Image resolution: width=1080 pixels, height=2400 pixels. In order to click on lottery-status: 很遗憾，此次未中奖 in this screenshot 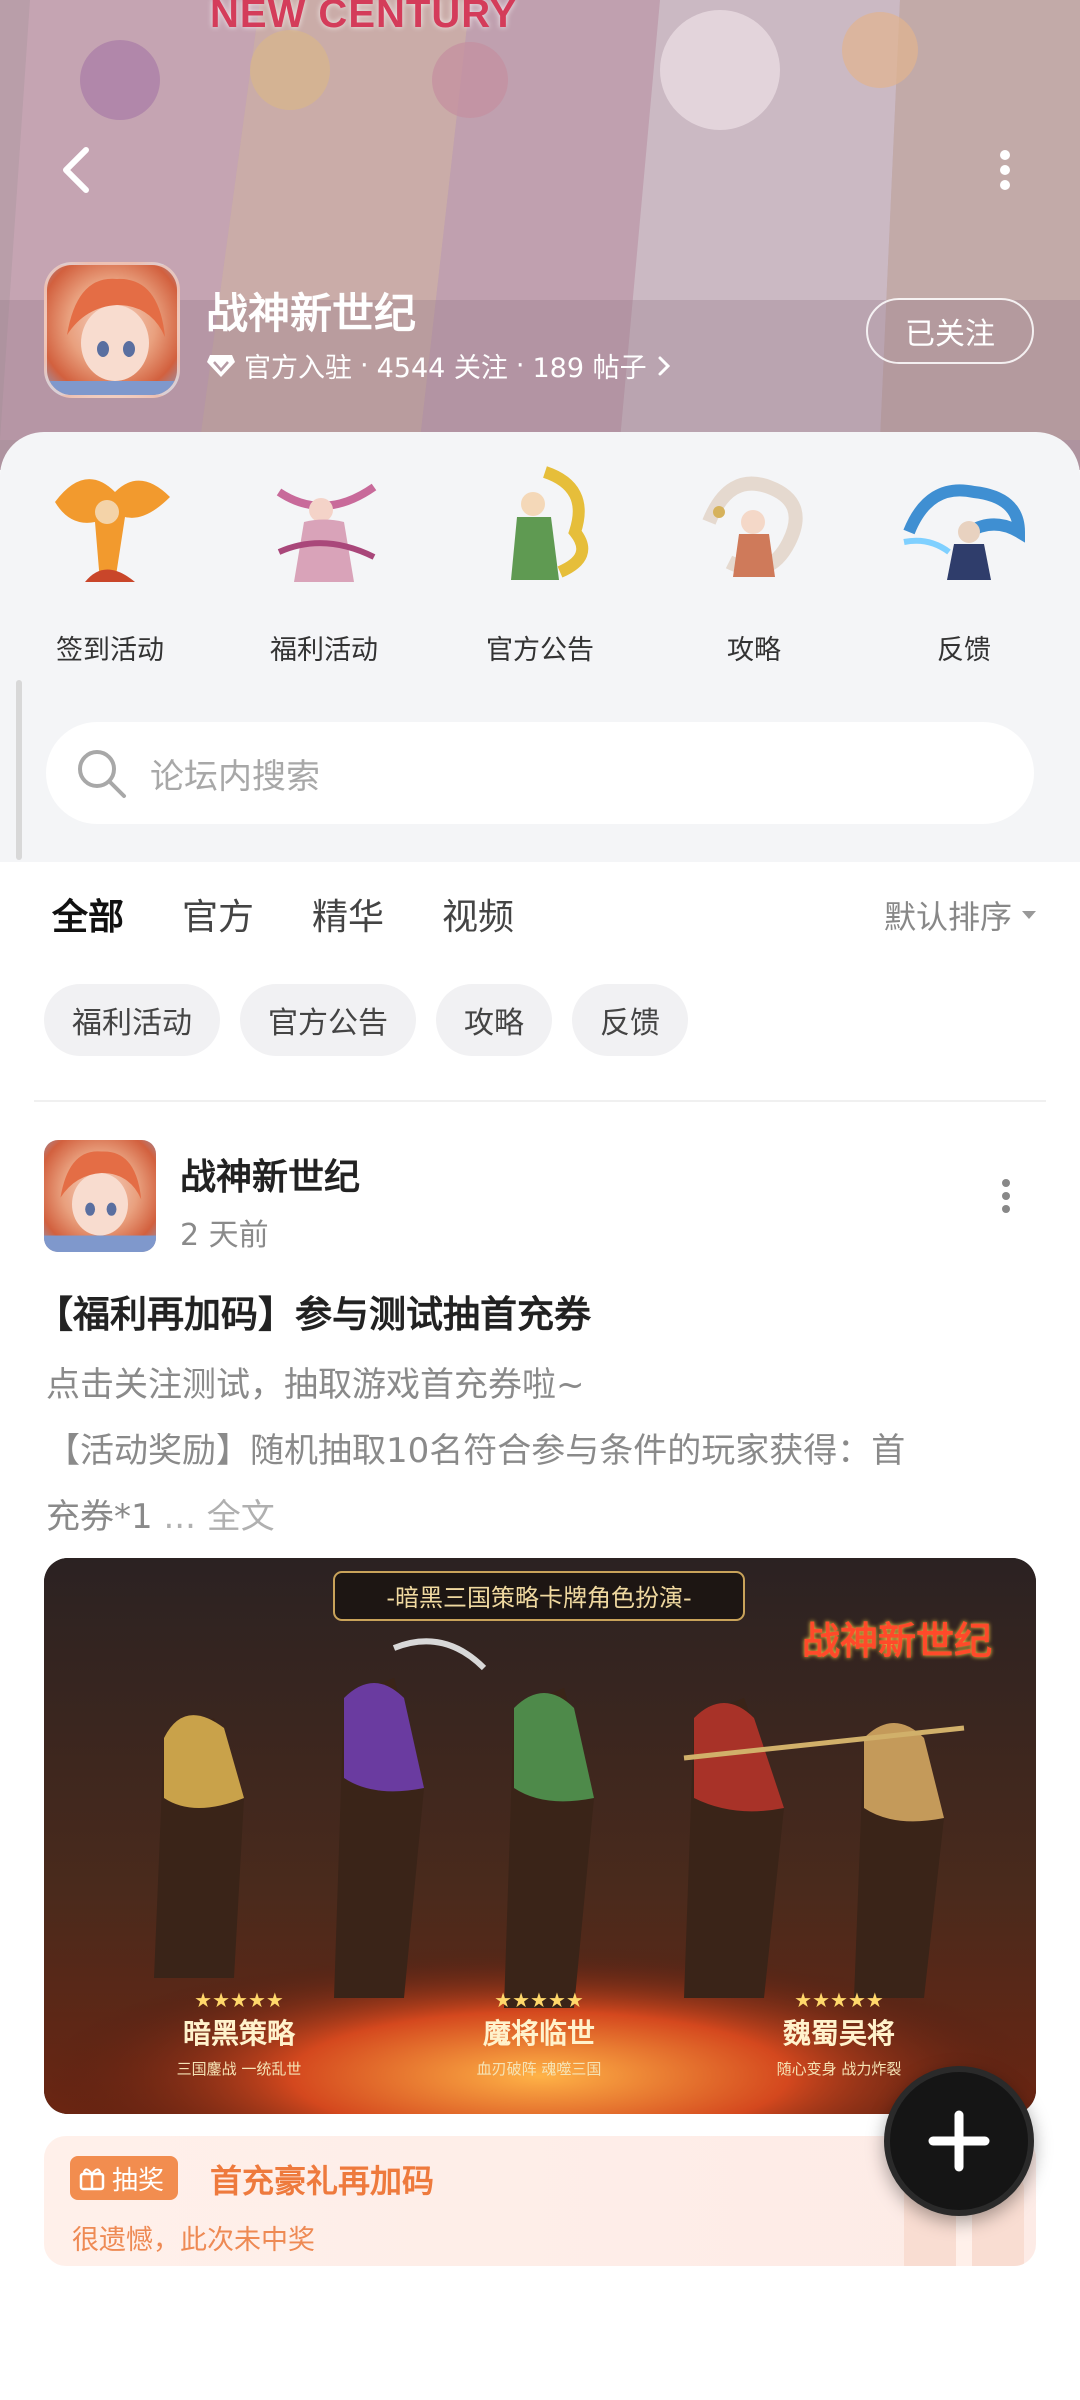, I will do `click(193, 2240)`.